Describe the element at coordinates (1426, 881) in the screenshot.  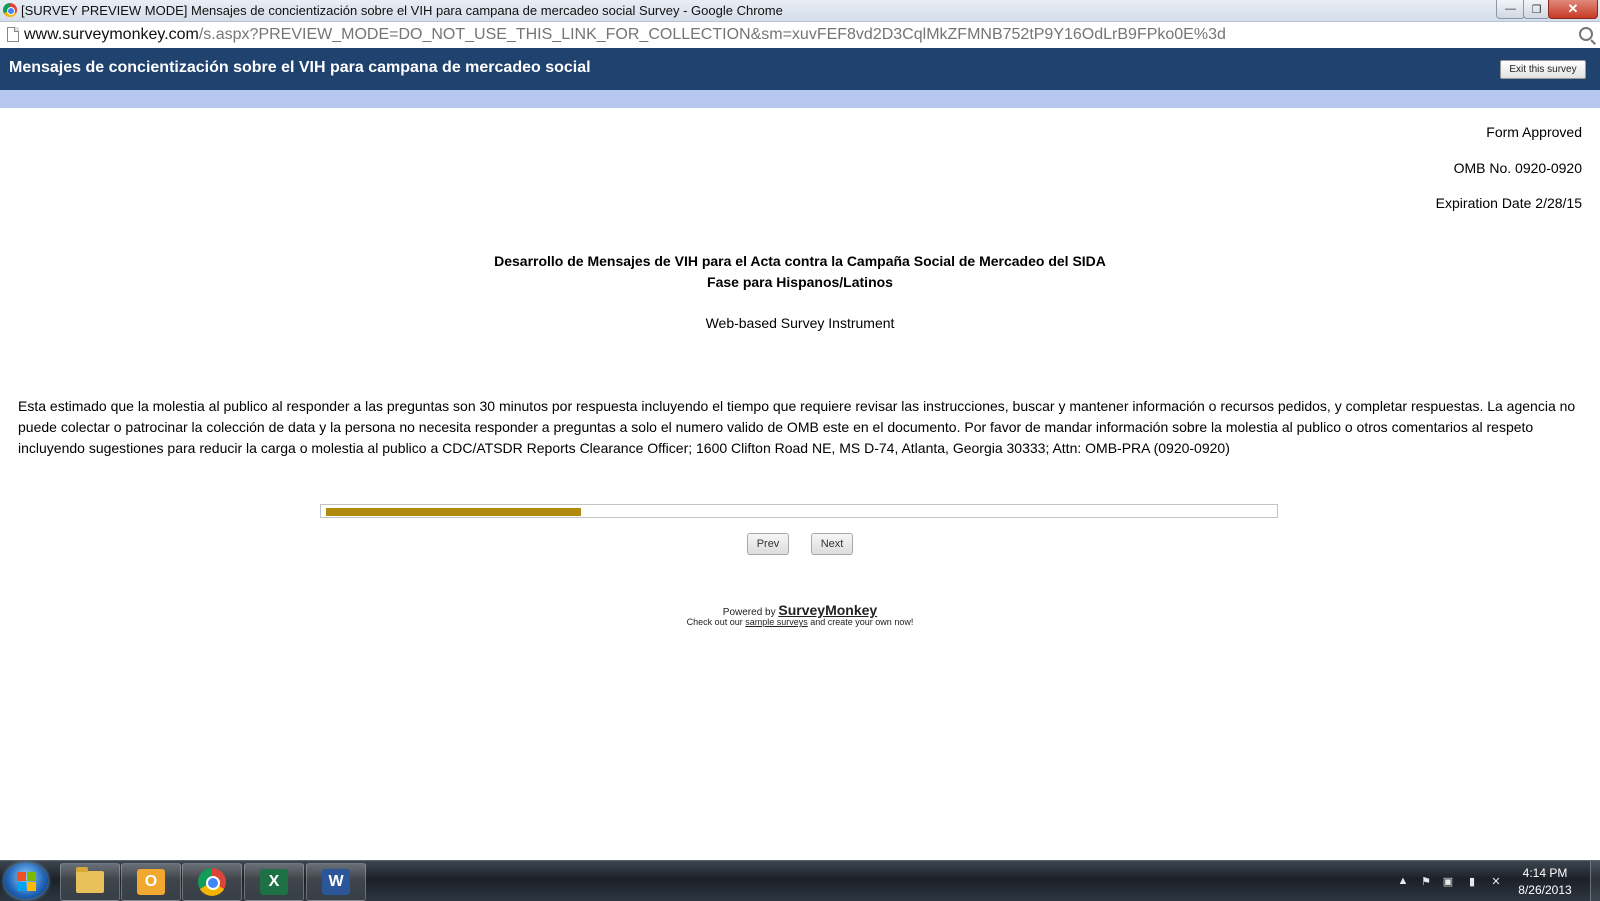
I see `action-center-flag-icon: ⚑` at that location.